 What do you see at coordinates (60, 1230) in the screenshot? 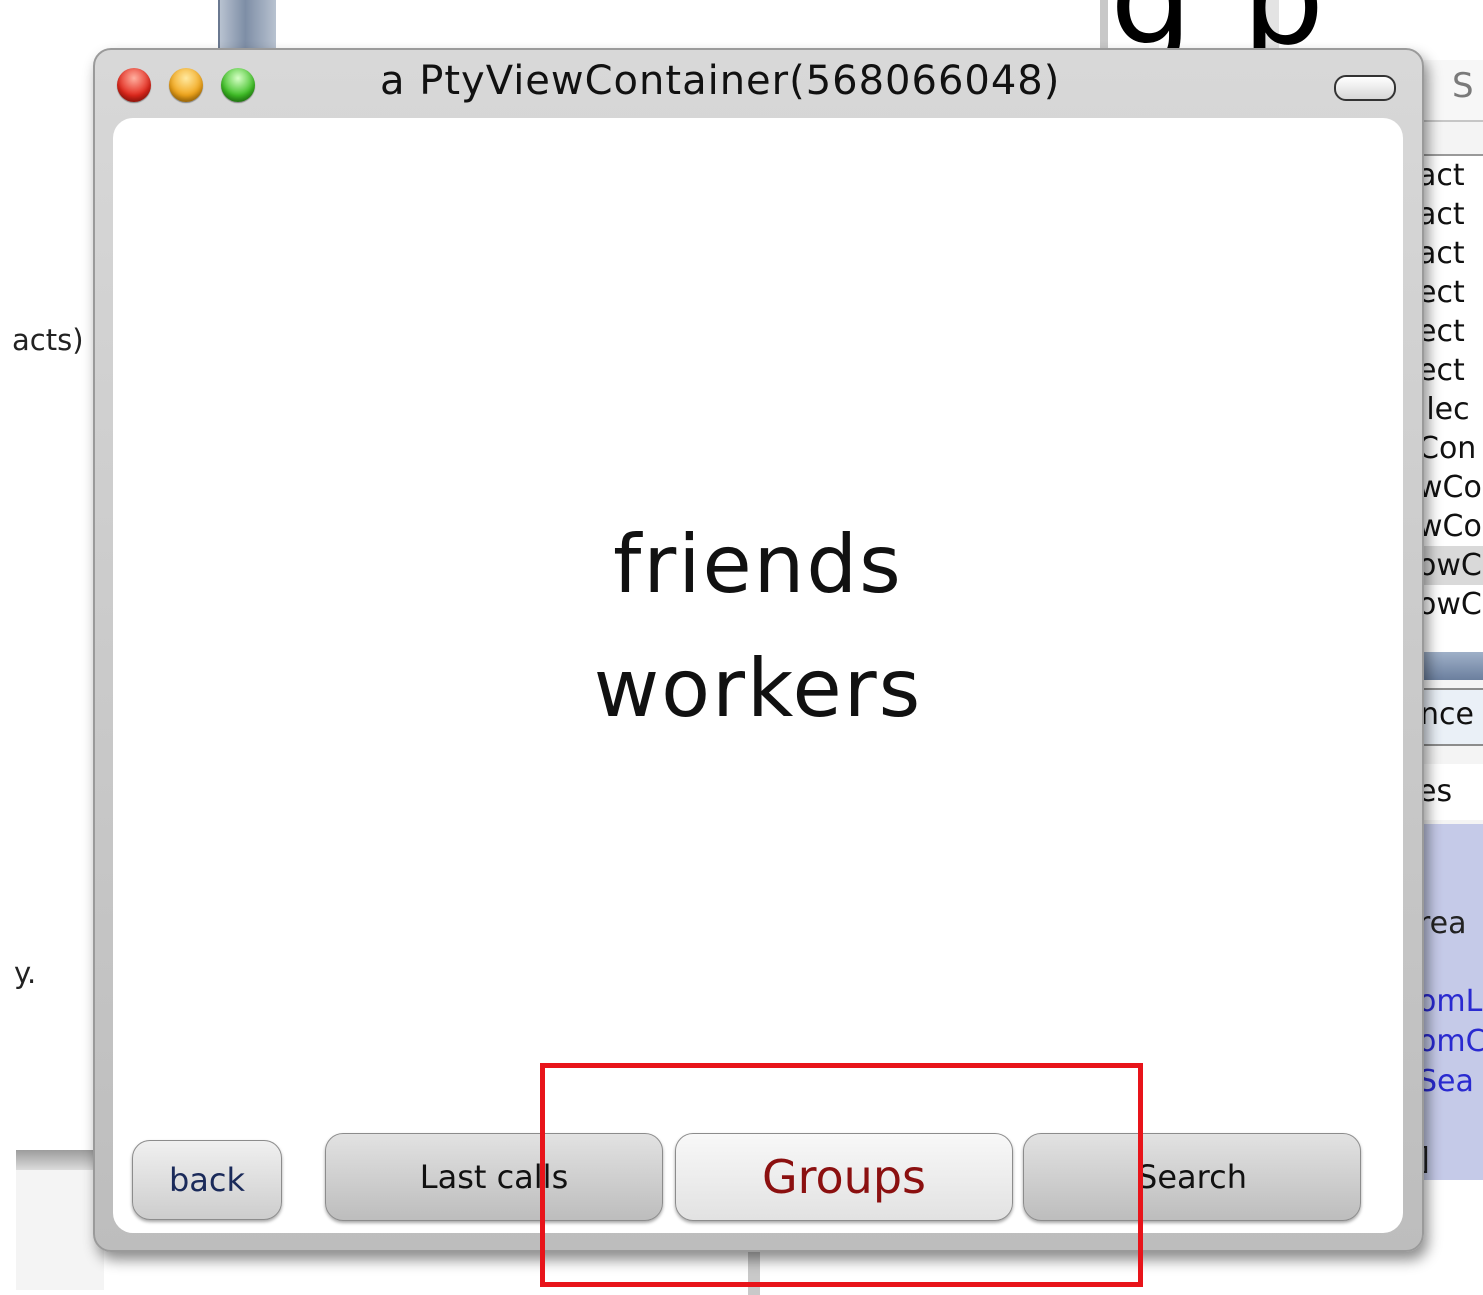
I see `background-panel` at bounding box center [60, 1230].